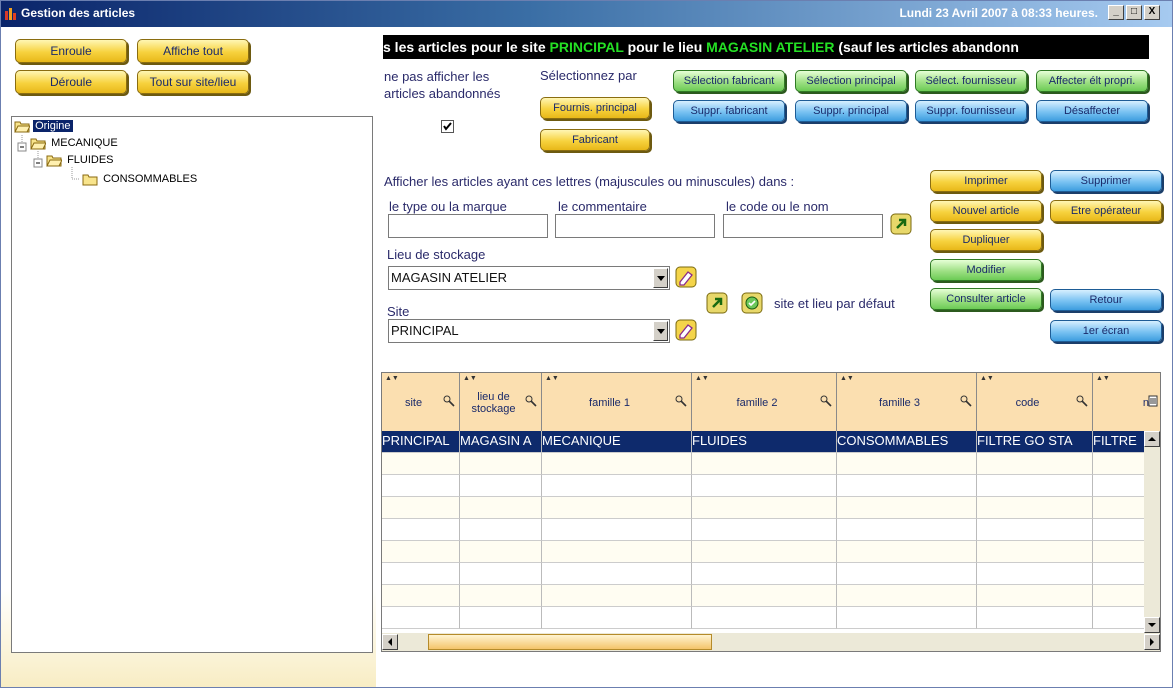  What do you see at coordinates (717, 303) in the screenshot?
I see `apply-defaults-icon` at bounding box center [717, 303].